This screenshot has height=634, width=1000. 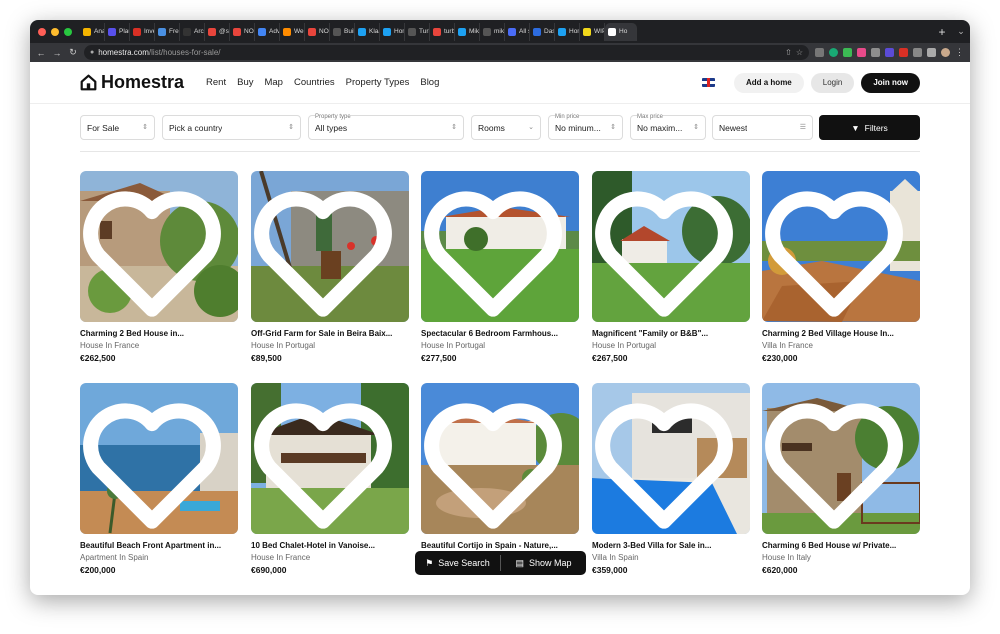 I want to click on show-map-button: ▤ Show Map, so click(x=543, y=563).